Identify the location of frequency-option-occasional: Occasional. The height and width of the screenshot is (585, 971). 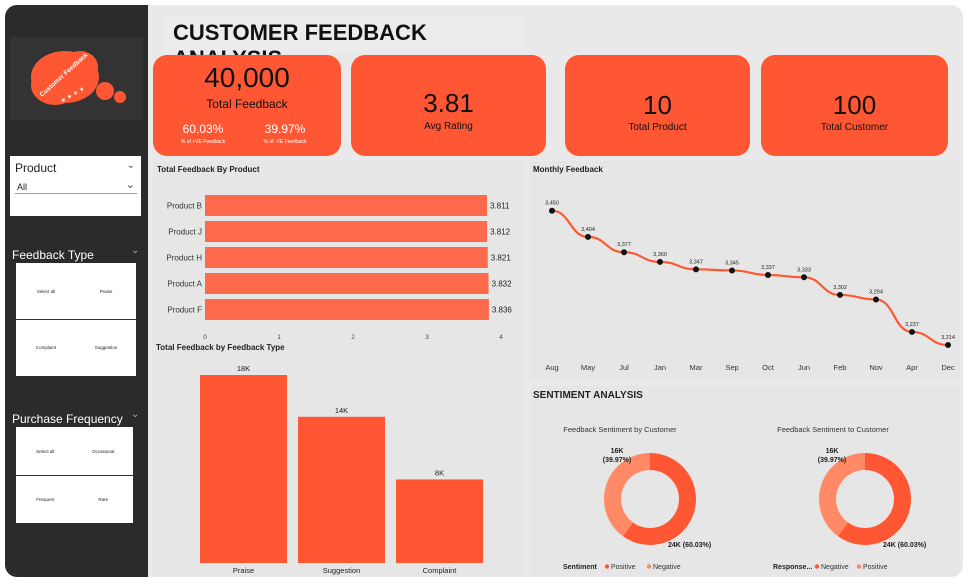
(103, 451).